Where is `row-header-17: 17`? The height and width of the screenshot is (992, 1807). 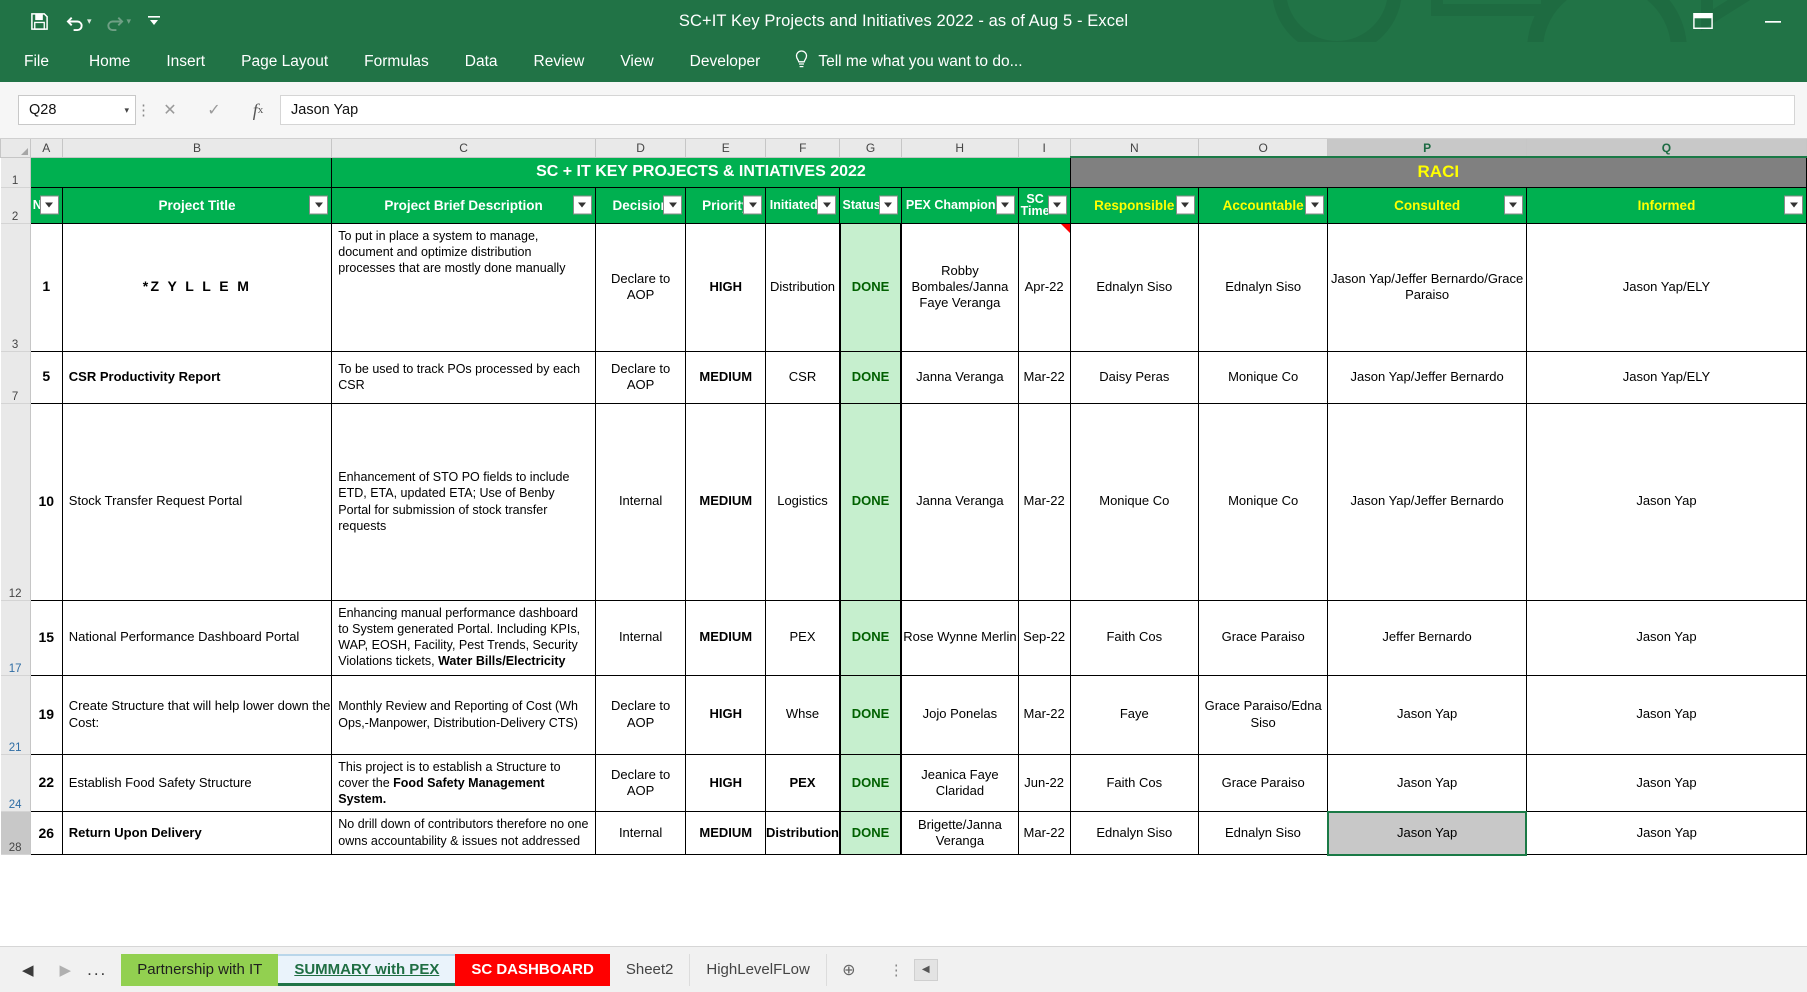
row-header-17: 17 is located at coordinates (15, 638).